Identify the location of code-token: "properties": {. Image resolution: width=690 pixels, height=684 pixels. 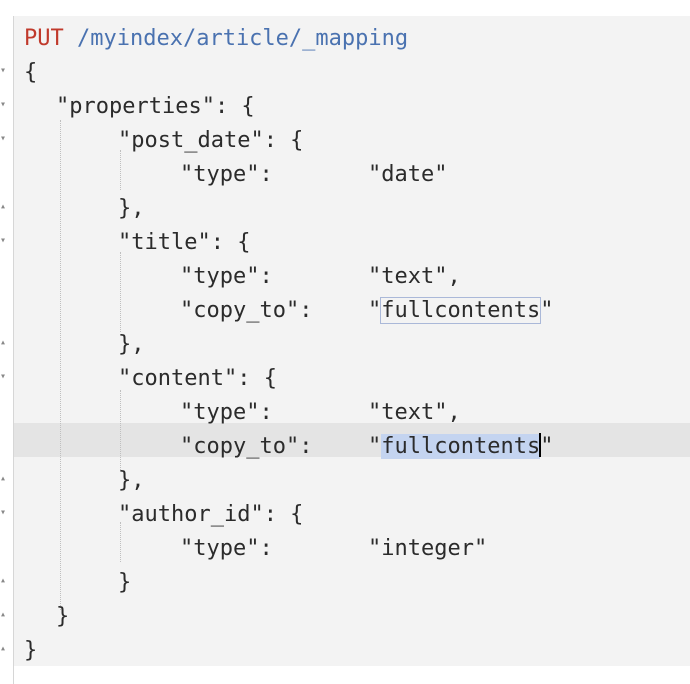
(155, 106).